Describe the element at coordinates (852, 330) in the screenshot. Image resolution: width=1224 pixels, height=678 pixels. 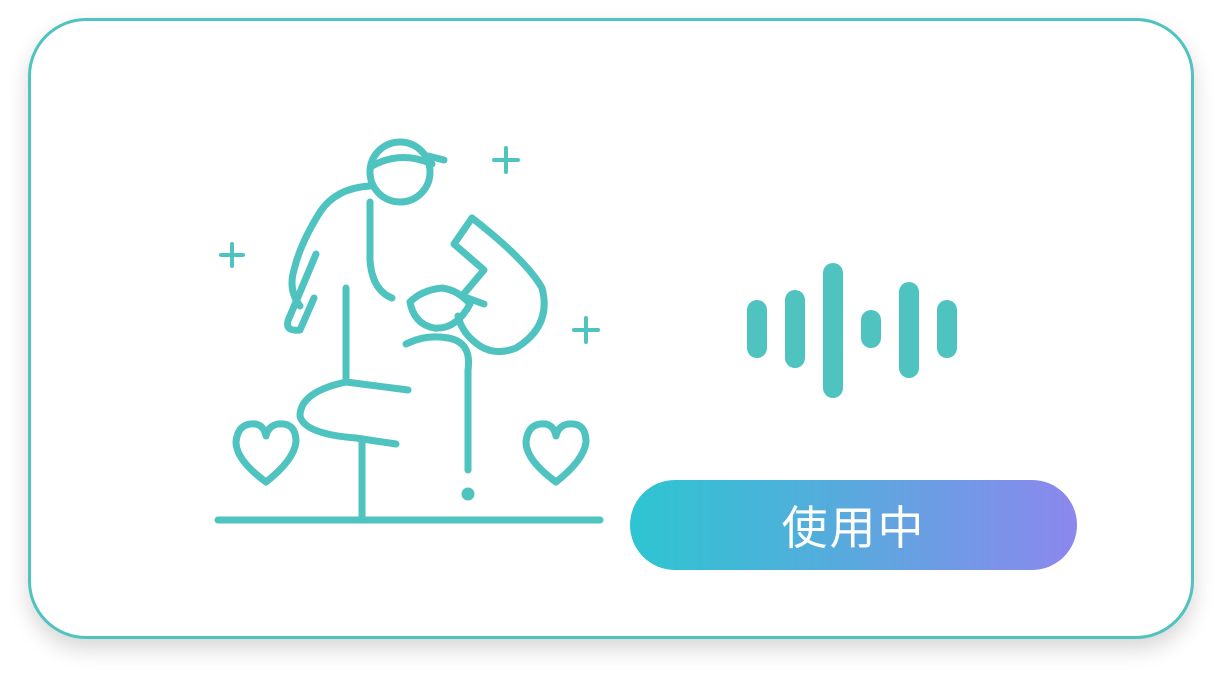
I see `sound-wave-icon` at that location.